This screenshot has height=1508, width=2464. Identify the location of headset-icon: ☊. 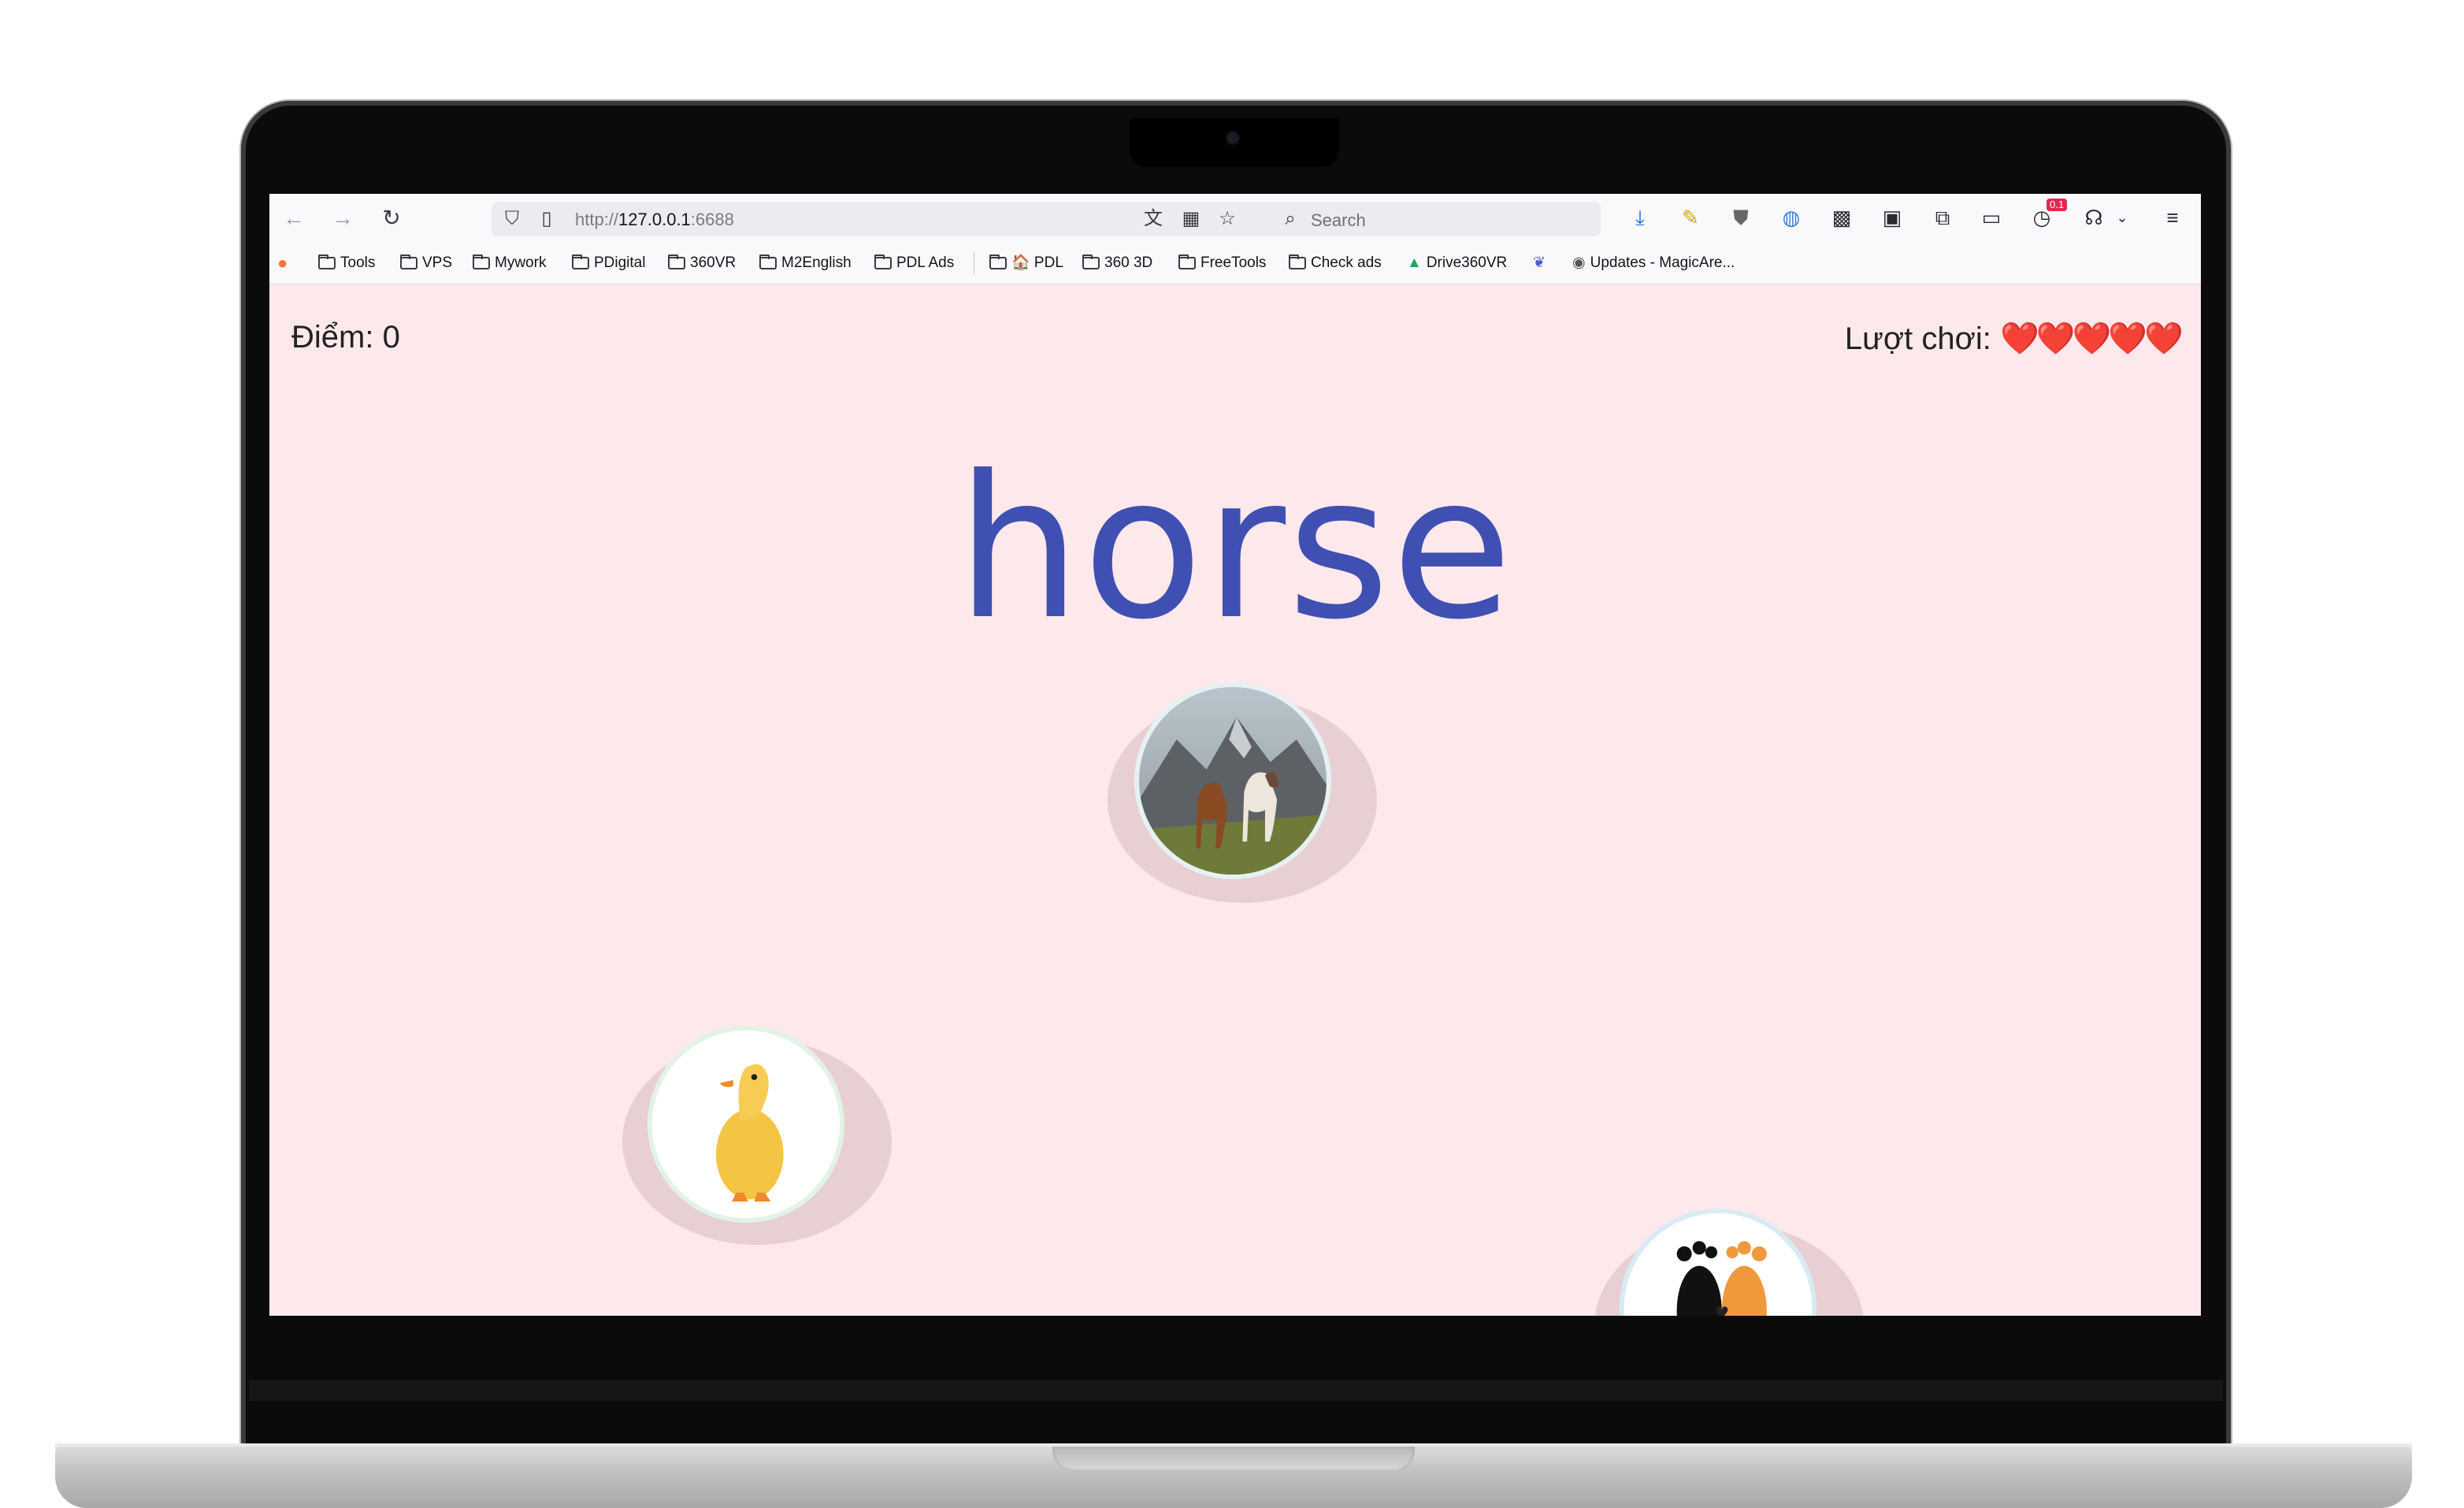
(2093, 217).